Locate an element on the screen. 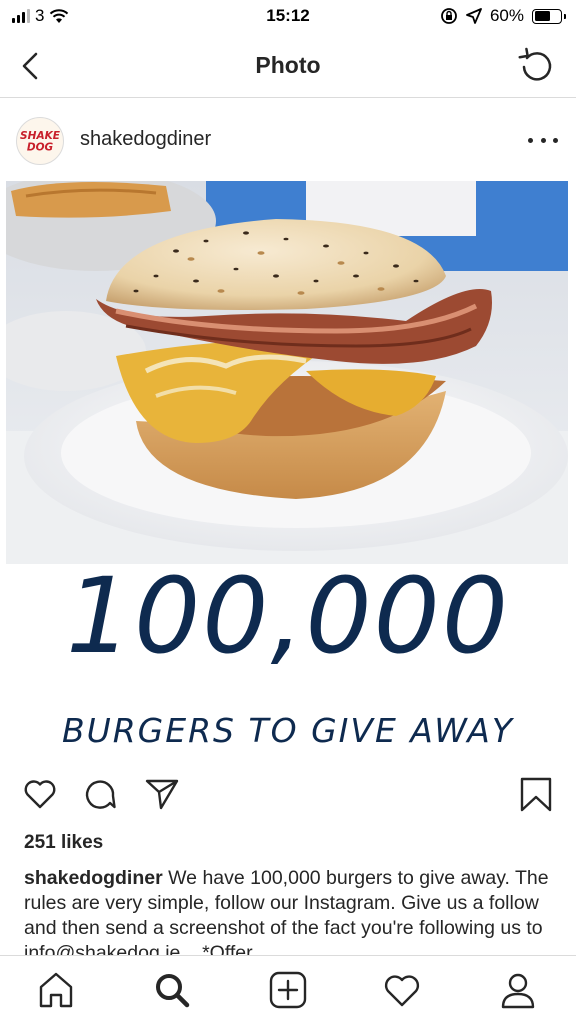  send-icon is located at coordinates (162, 794).